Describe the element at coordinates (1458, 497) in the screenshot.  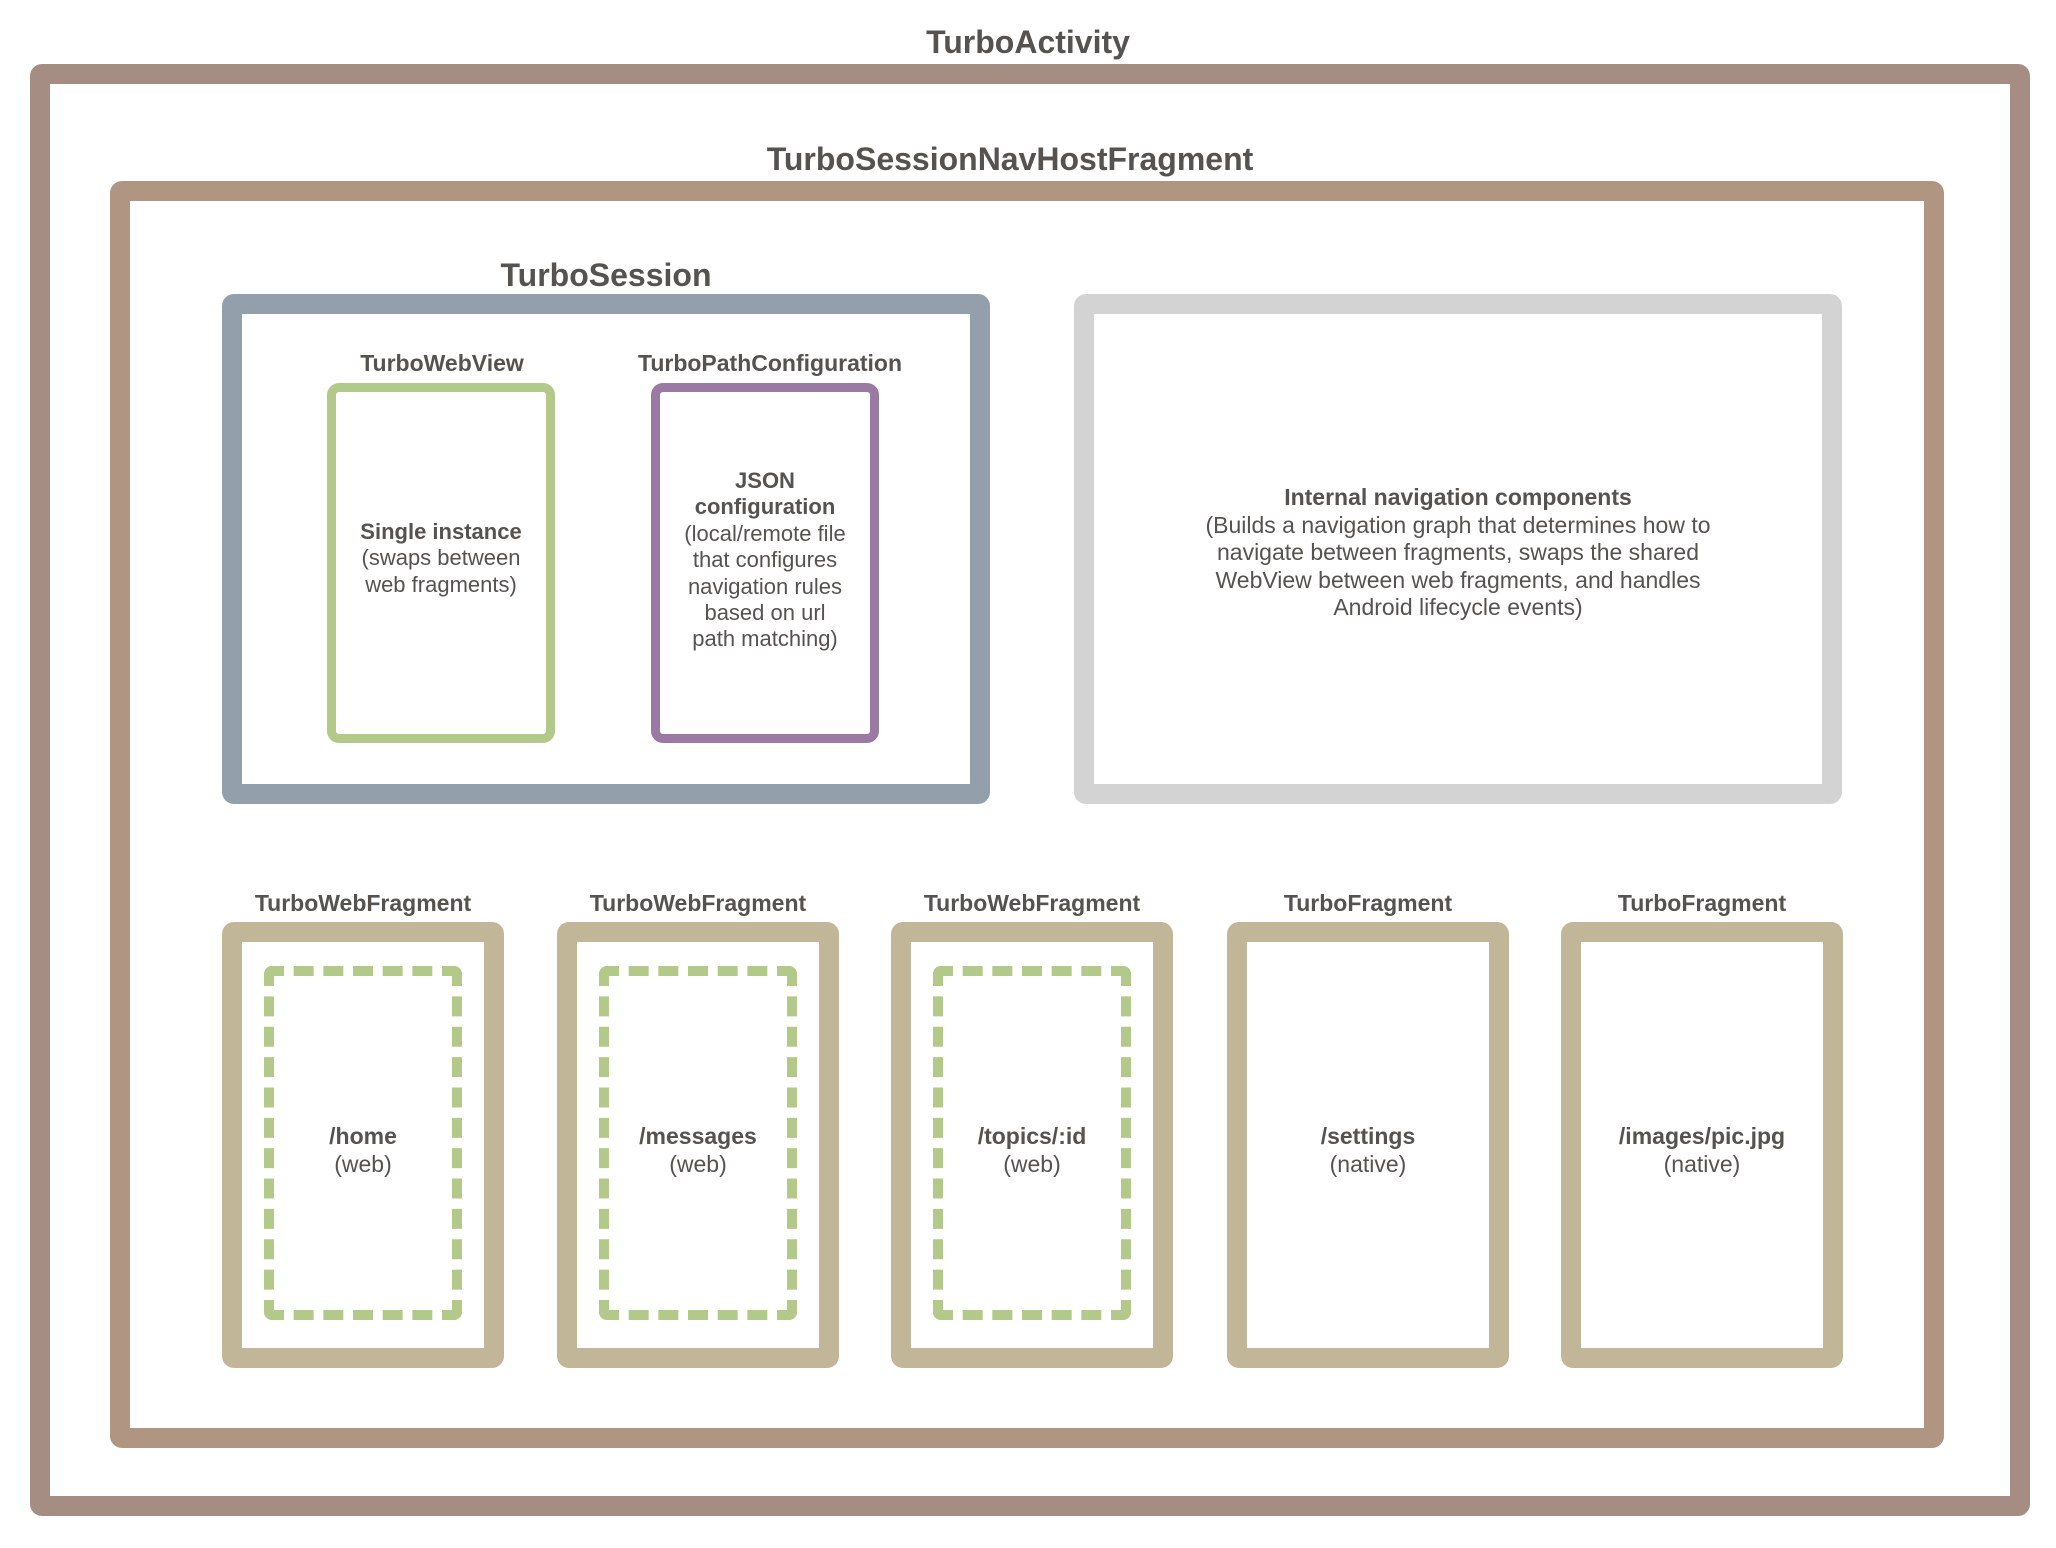
I see `internal-heading: Internal navigation components` at that location.